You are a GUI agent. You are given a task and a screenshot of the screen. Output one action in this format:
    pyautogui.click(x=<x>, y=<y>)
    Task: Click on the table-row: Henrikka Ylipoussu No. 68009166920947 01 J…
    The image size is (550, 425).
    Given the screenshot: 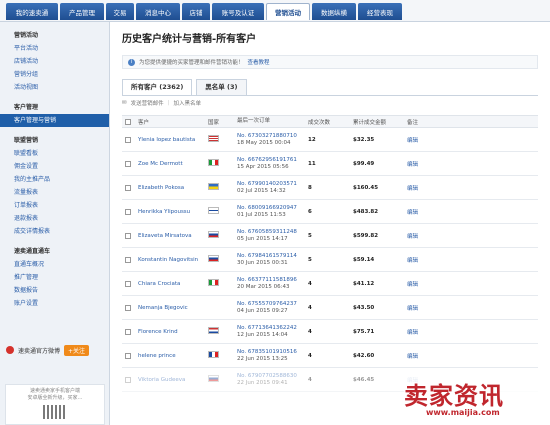 What is the action you would take?
    pyautogui.click(x=330, y=212)
    